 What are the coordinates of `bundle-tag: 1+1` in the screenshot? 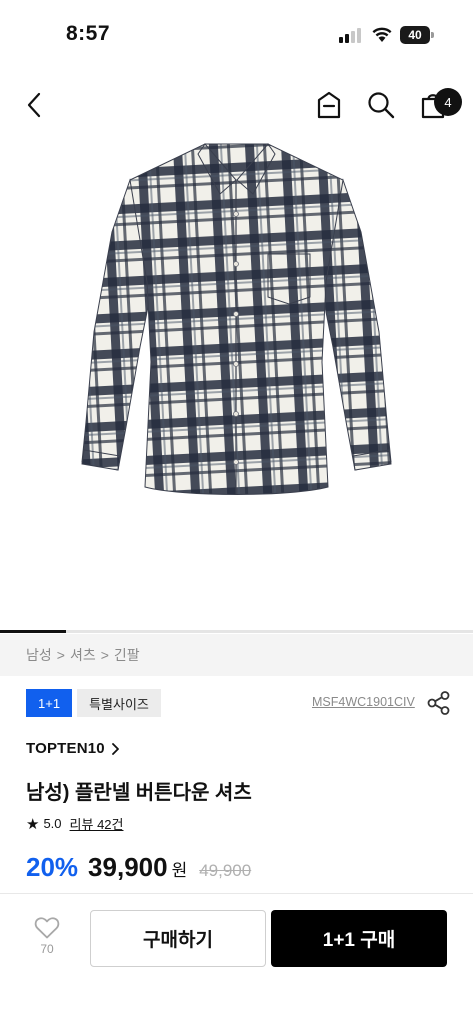 It's located at (49, 703).